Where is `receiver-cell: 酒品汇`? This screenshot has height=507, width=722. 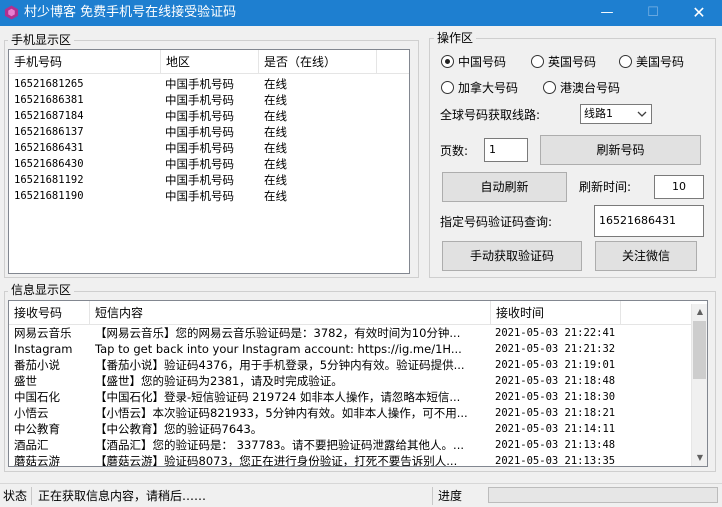
receiver-cell: 酒品汇 is located at coordinates (31, 445).